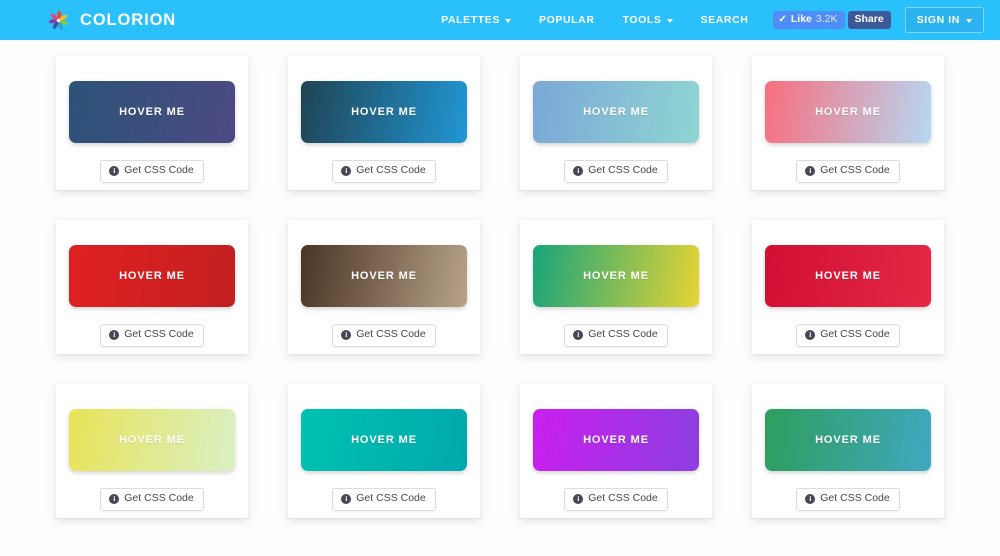  I want to click on nav-item-popular-label: POPULAR, so click(567, 20).